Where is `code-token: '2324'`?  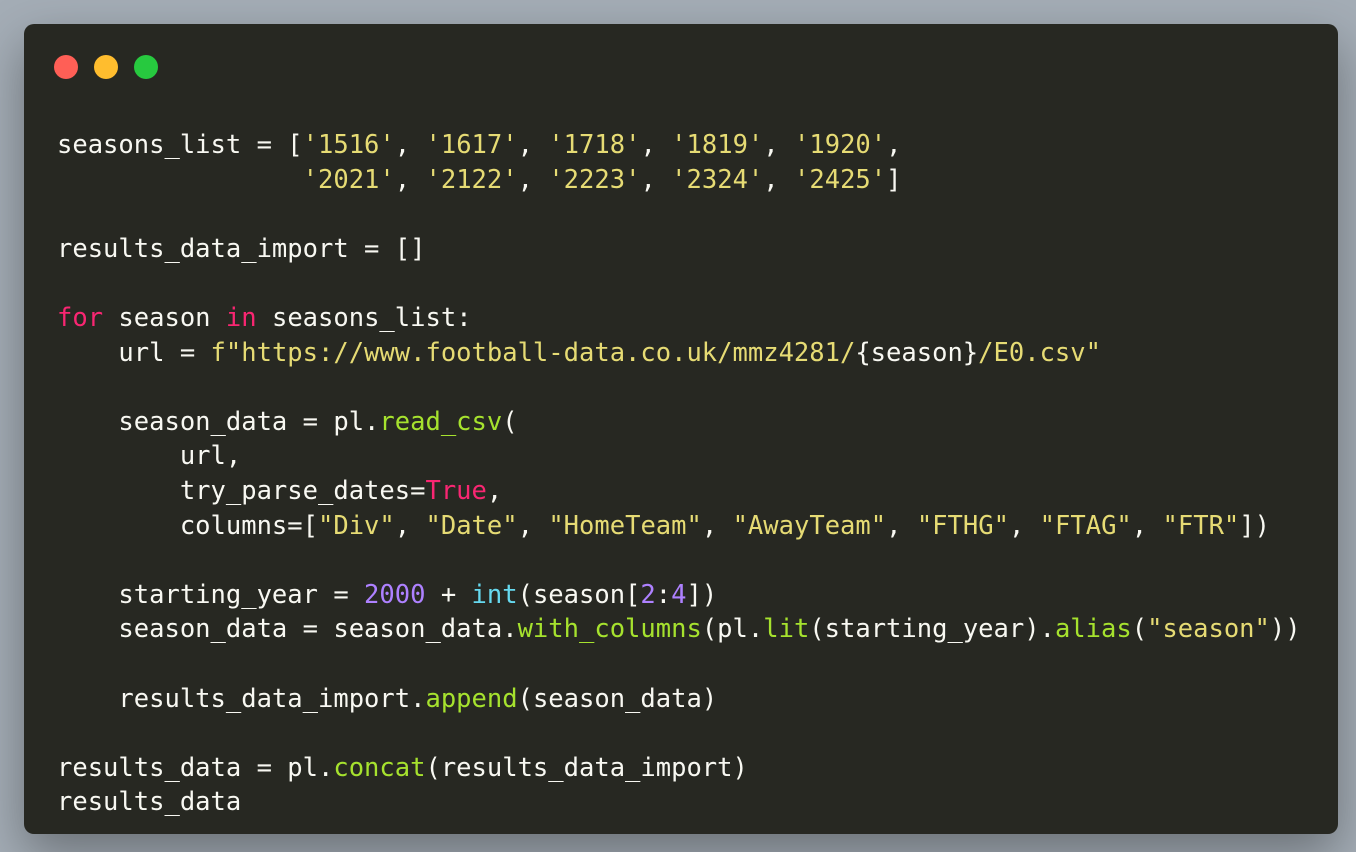
code-token: '2324' is located at coordinates (717, 179).